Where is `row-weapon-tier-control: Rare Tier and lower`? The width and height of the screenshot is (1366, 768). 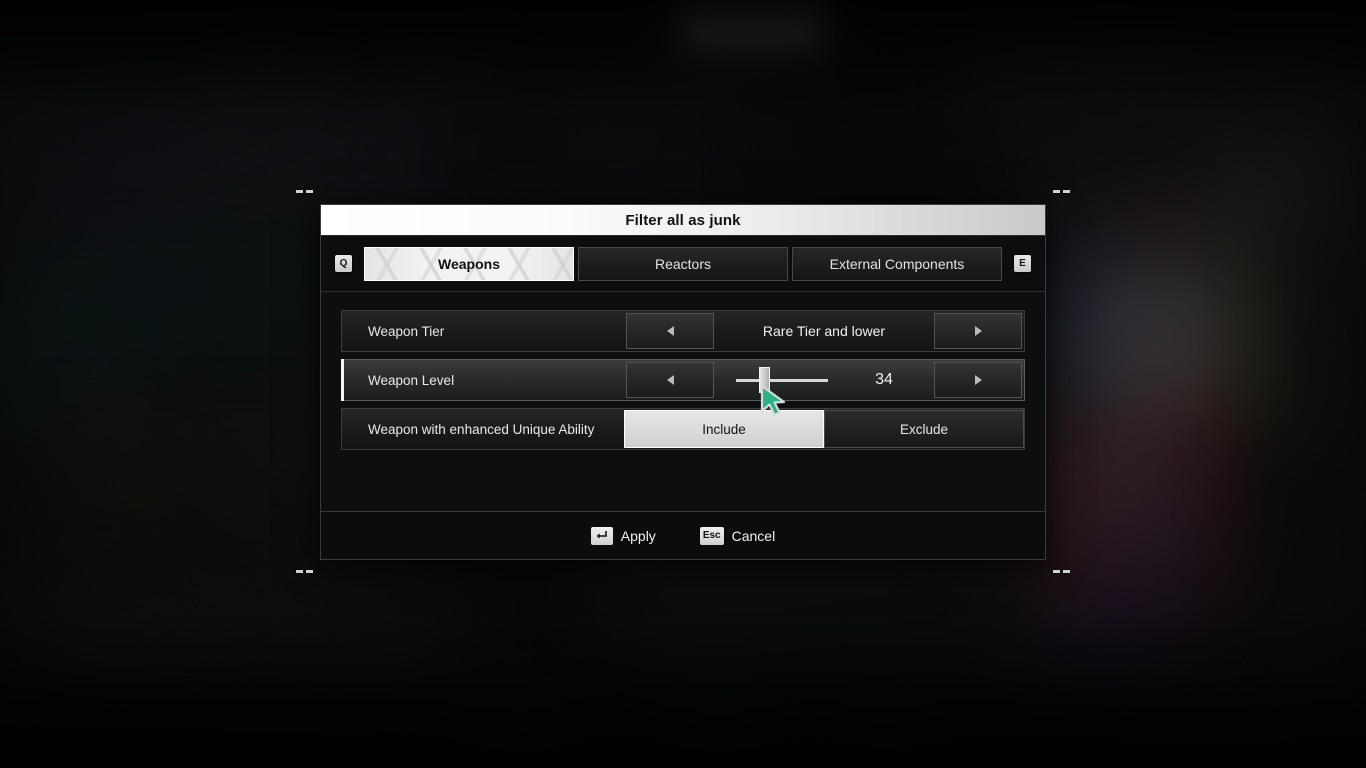
row-weapon-tier-control: Rare Tier and lower is located at coordinates (824, 331).